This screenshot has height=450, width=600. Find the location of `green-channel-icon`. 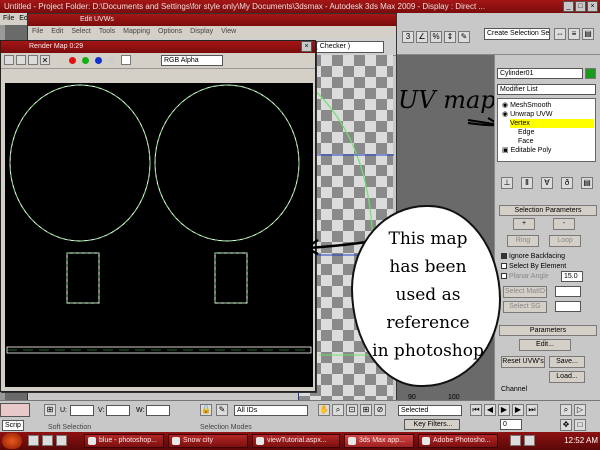

green-channel-icon is located at coordinates (85, 60).